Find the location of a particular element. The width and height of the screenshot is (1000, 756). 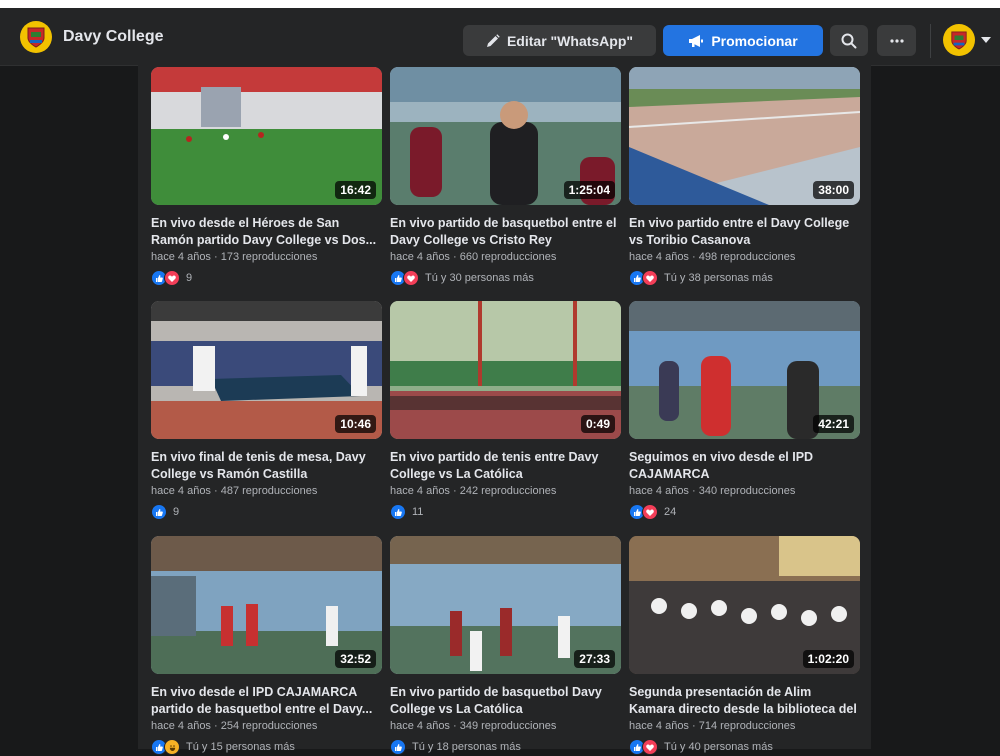

edit-button-label: Editar "WhatsApp" is located at coordinates (570, 40).